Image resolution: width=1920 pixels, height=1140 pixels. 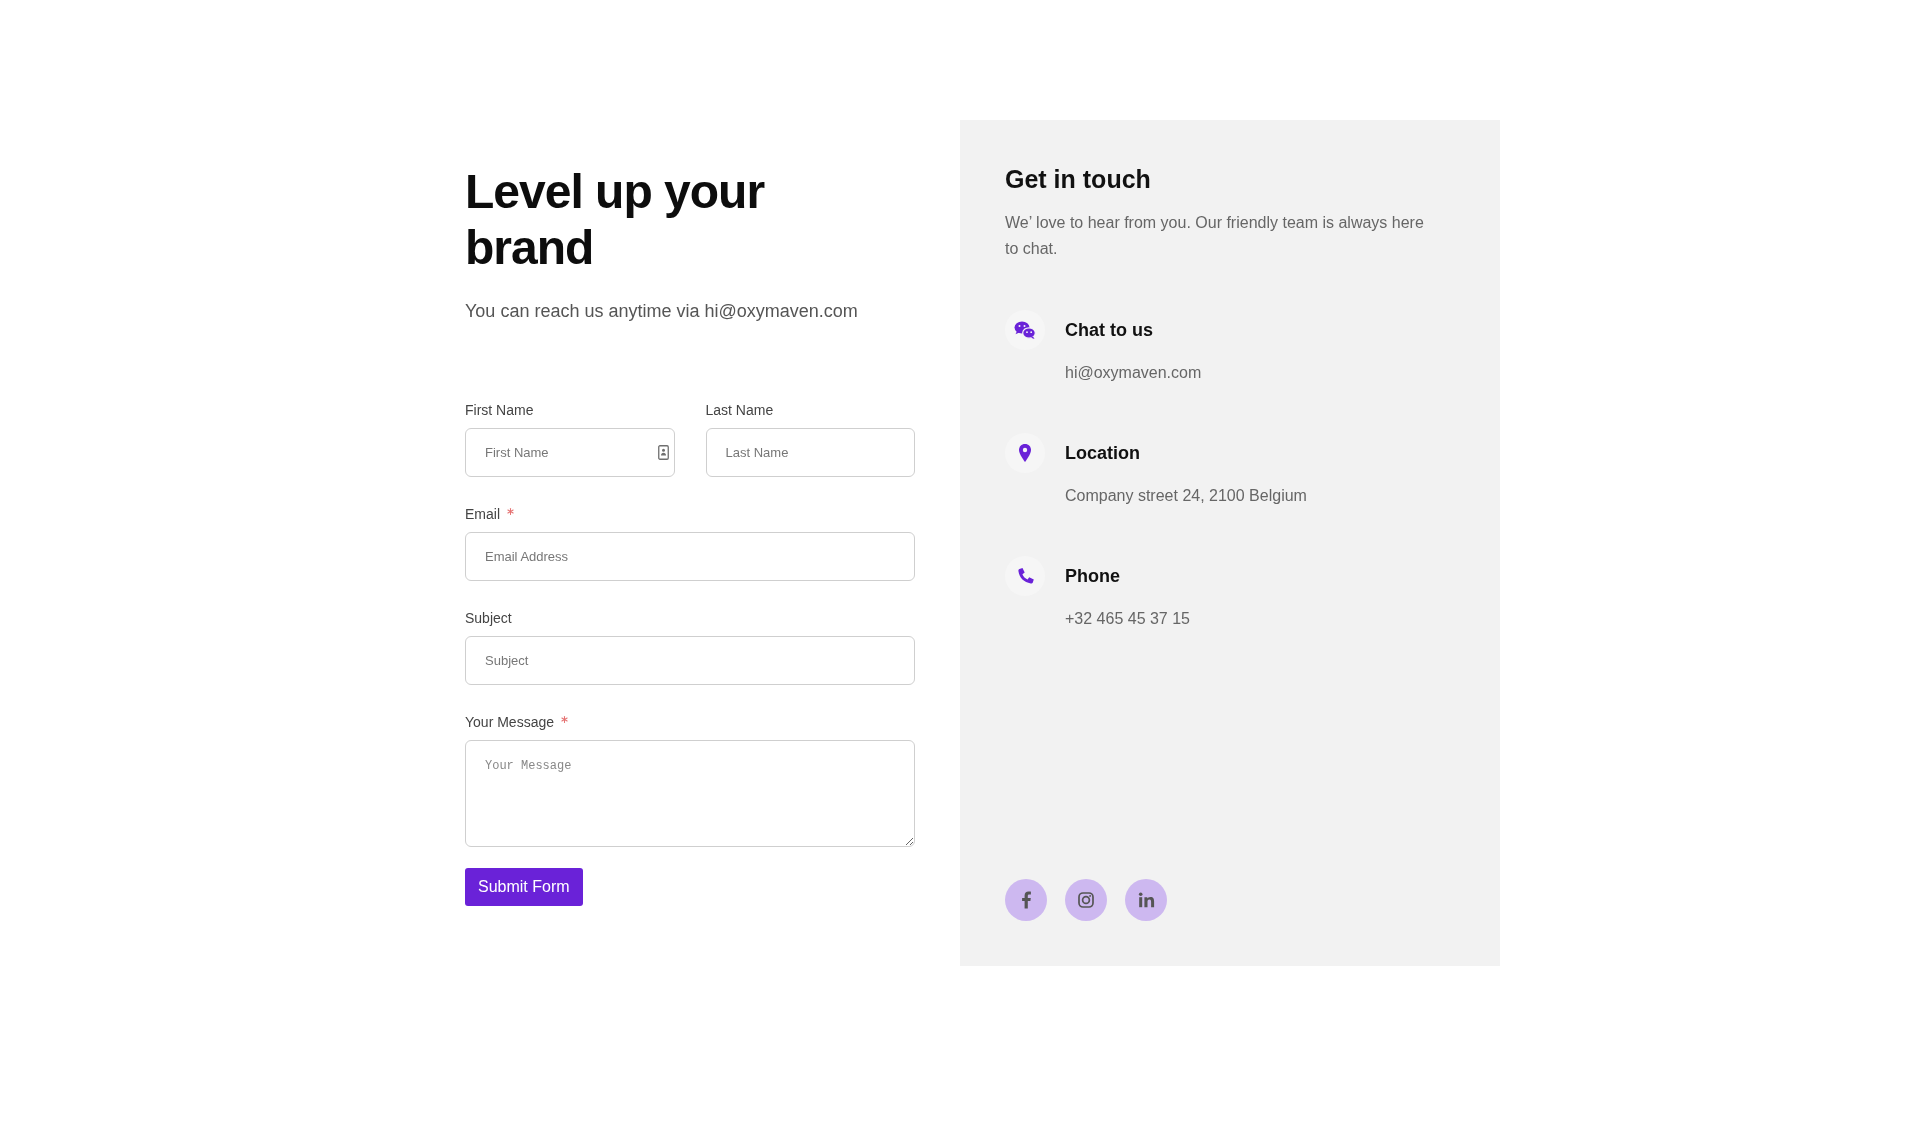 What do you see at coordinates (524, 887) in the screenshot?
I see `submit-button: Submit Form` at bounding box center [524, 887].